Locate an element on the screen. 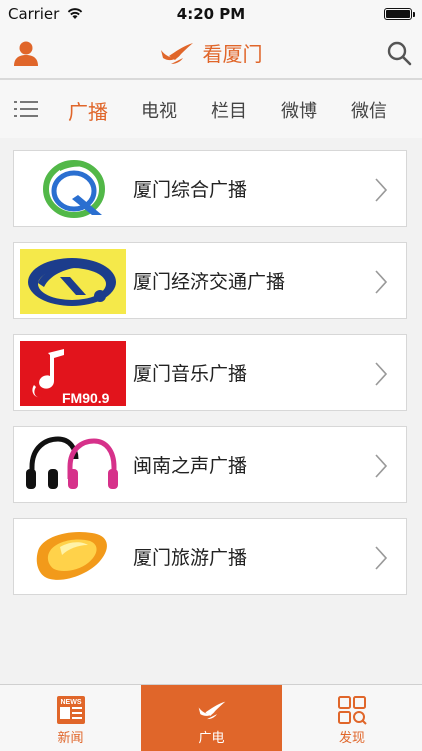 This screenshot has width=422, height=751. station-name: 厦门音乐广播 is located at coordinates (190, 374).